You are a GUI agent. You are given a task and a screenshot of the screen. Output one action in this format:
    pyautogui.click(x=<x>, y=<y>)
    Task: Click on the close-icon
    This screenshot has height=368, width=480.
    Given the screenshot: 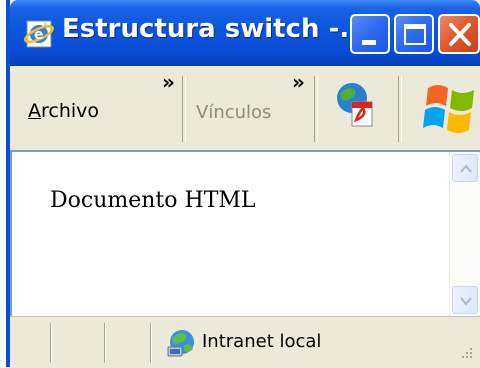 What is the action you would take?
    pyautogui.click(x=460, y=34)
    